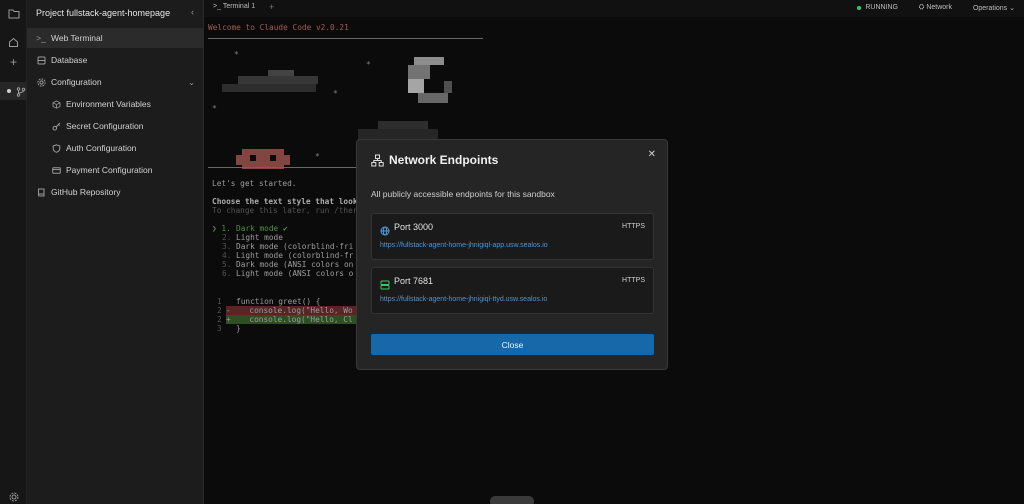 The height and width of the screenshot is (504, 1024). Describe the element at coordinates (115, 60) in the screenshot. I see `sidebar-item-database: Database` at that location.